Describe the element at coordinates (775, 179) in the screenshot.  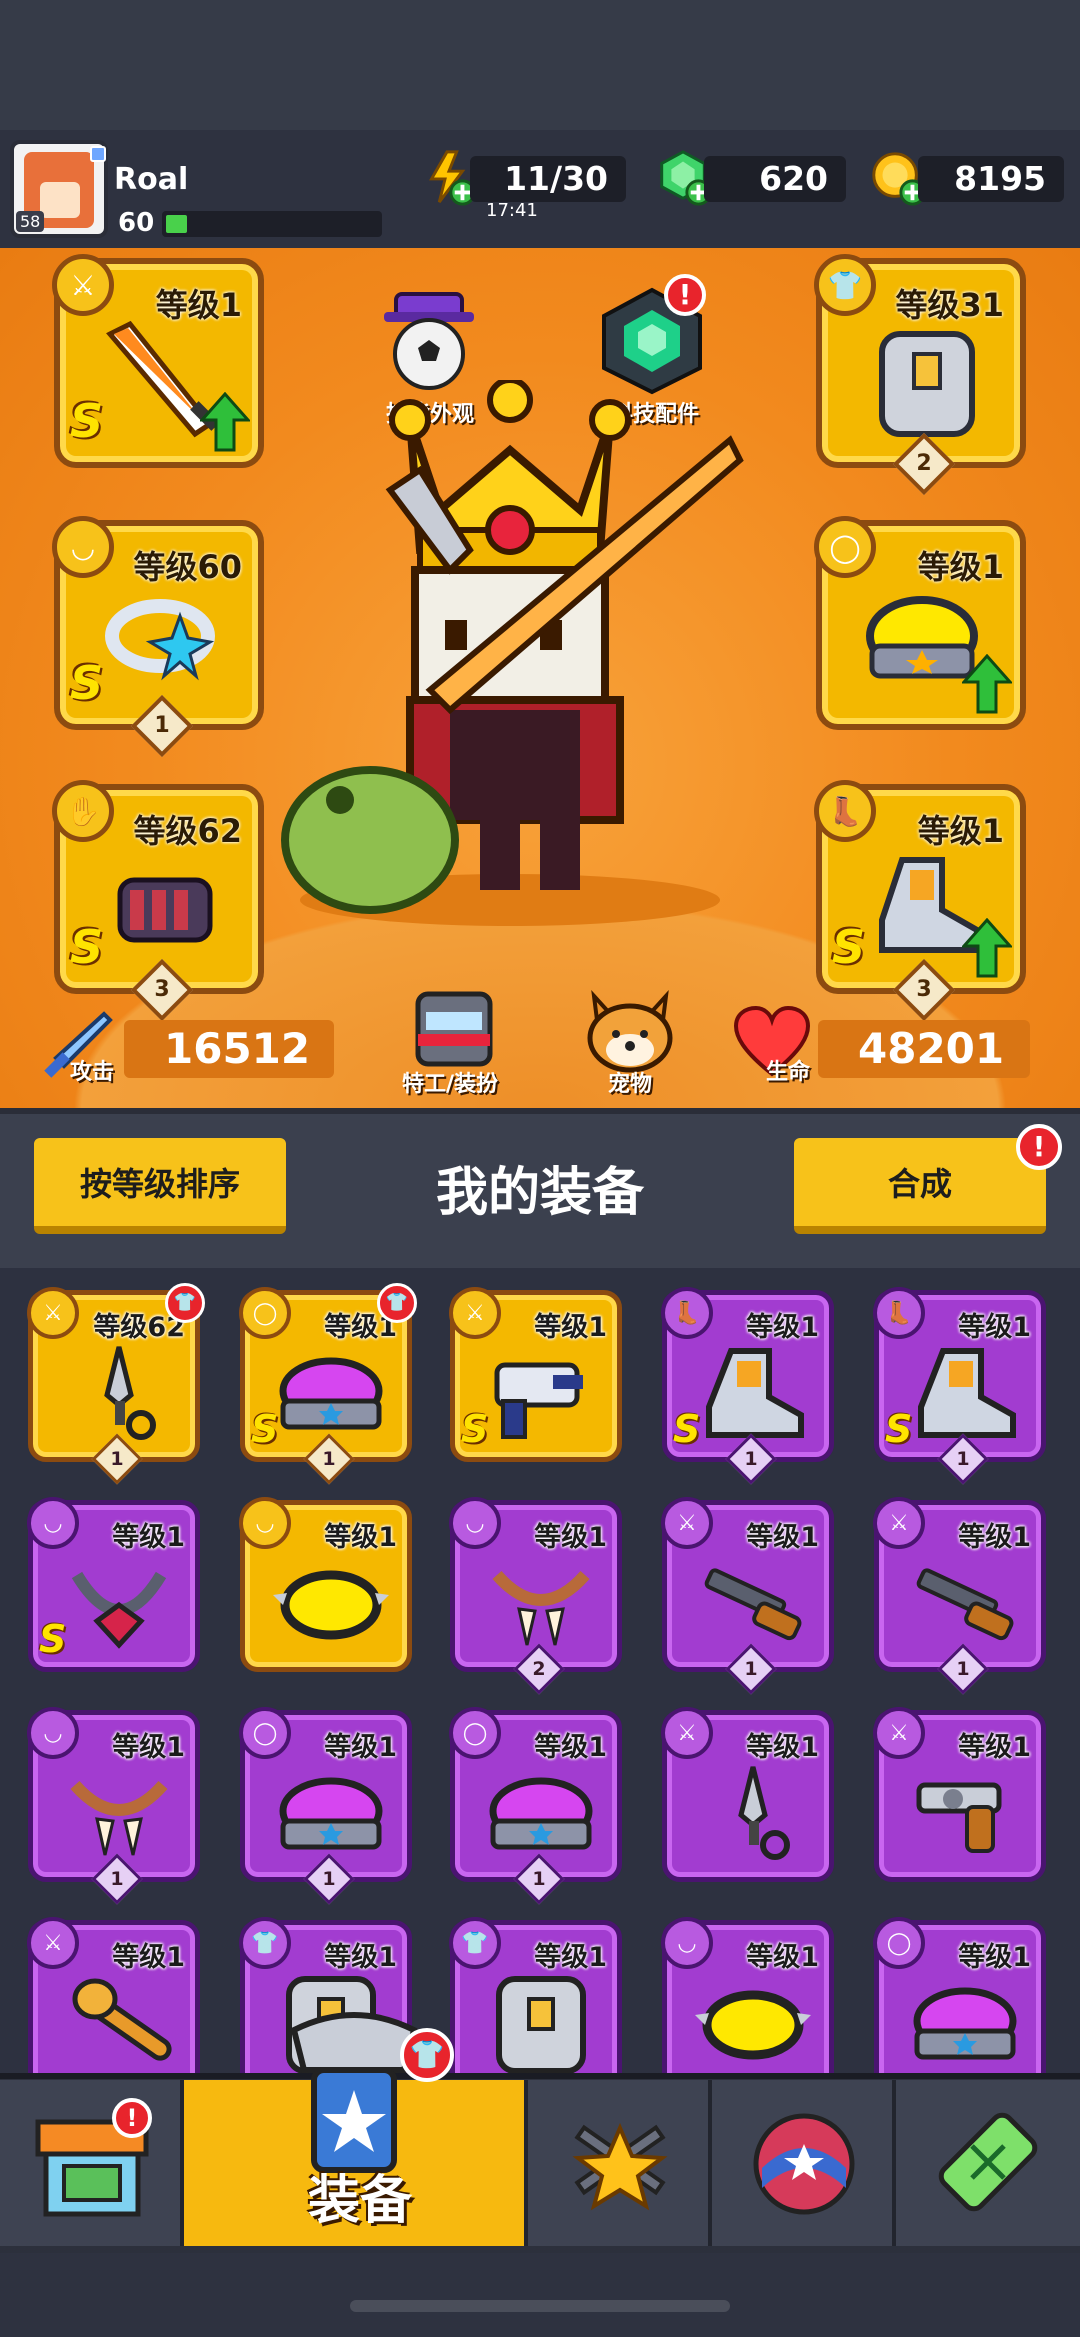
I see `gem-value: 620` at that location.